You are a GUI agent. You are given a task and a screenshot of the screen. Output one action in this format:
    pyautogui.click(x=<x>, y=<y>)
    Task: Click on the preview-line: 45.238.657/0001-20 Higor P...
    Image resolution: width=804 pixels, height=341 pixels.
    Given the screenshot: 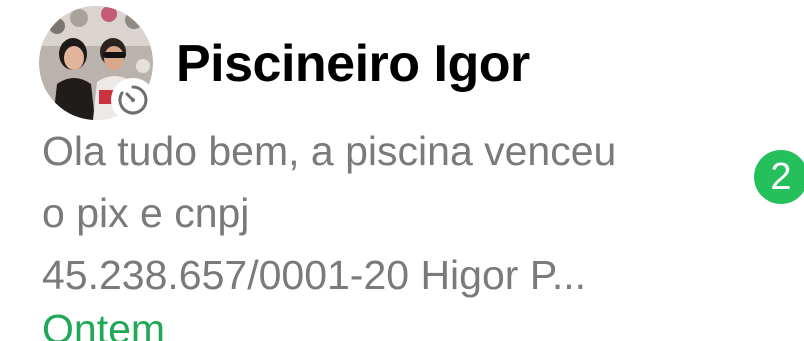 What is the action you would take?
    pyautogui.click(x=314, y=275)
    